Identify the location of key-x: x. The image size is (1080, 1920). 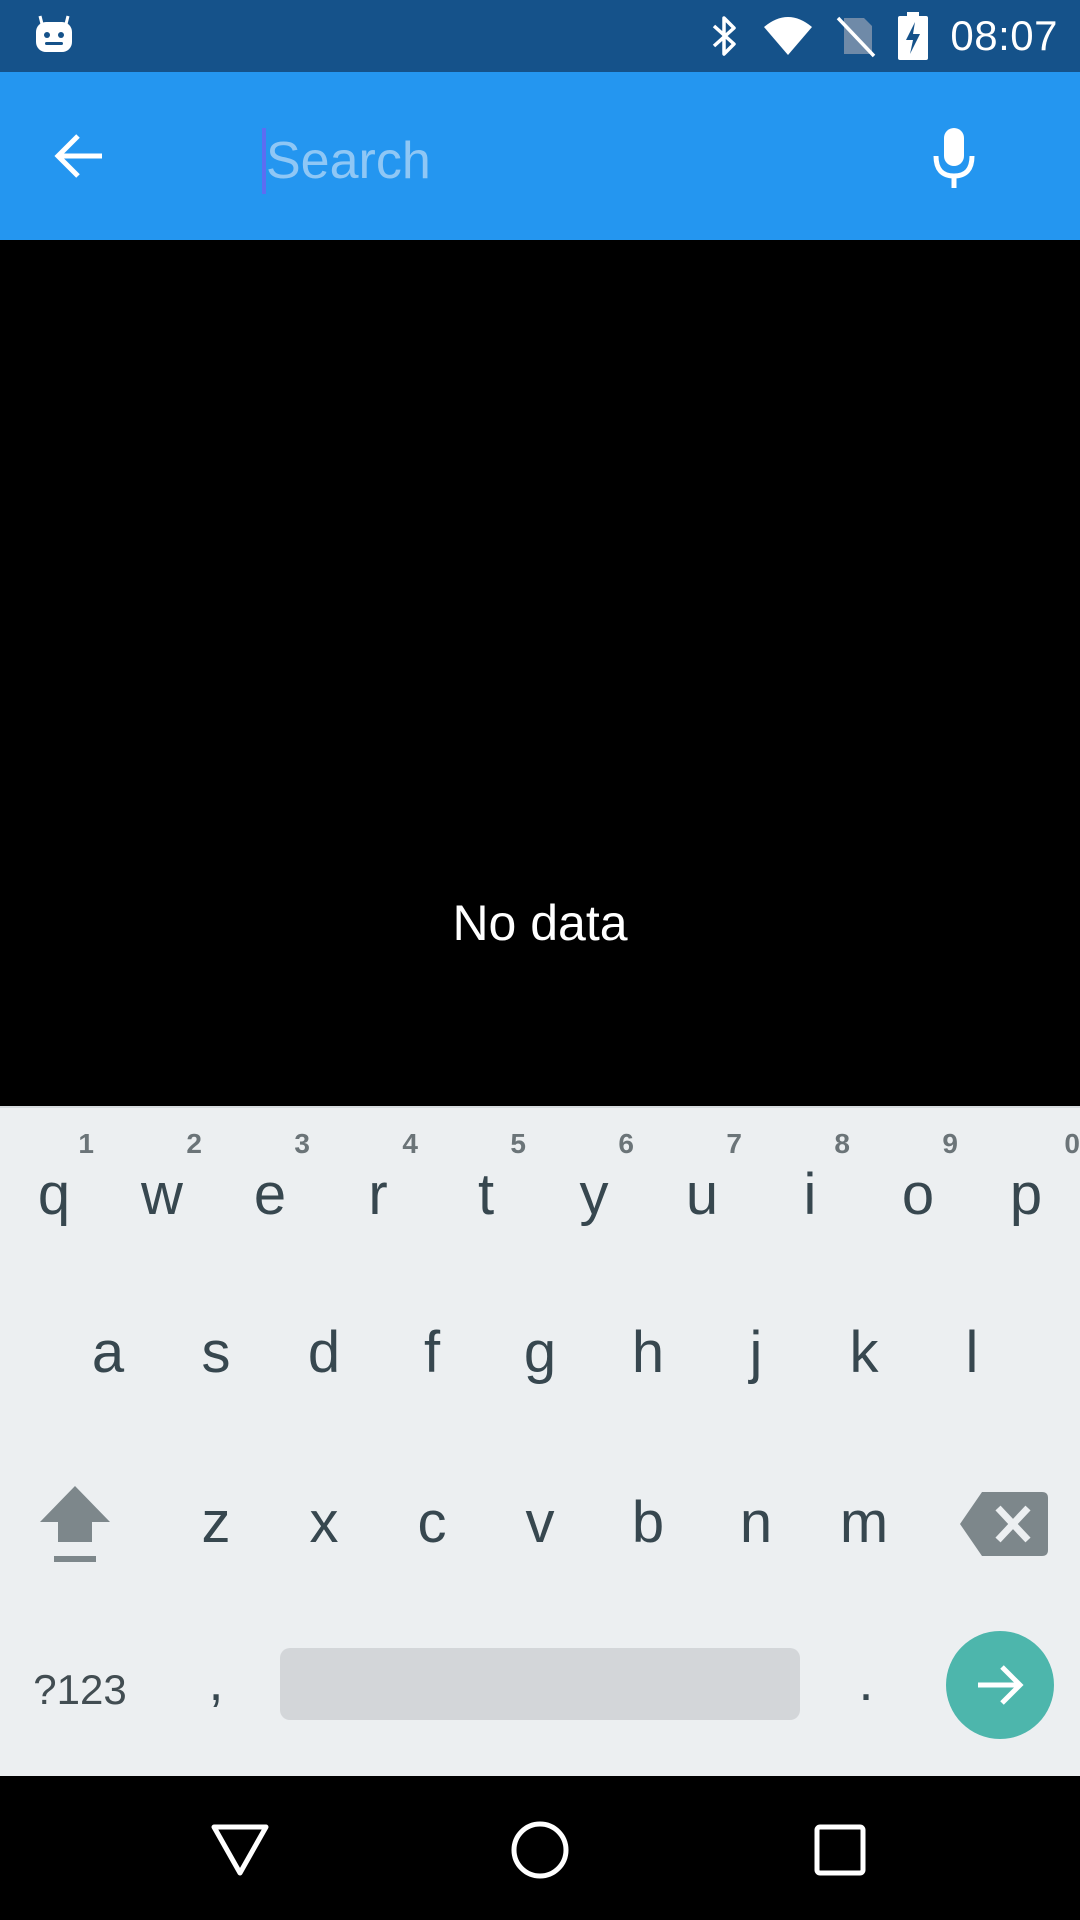
(324, 1518).